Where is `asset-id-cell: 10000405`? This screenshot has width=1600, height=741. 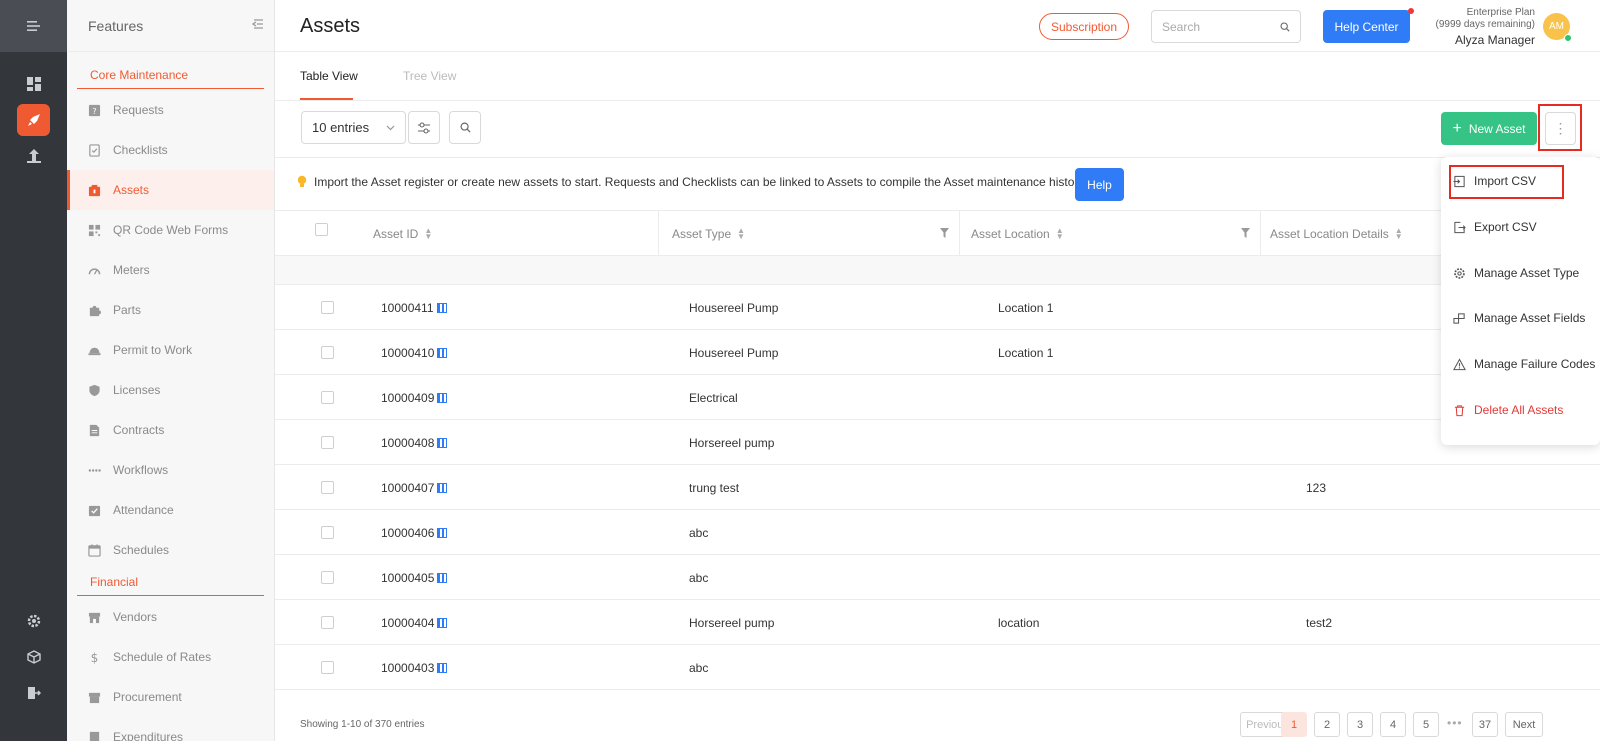
asset-id-cell: 10000405 is located at coordinates (414, 578).